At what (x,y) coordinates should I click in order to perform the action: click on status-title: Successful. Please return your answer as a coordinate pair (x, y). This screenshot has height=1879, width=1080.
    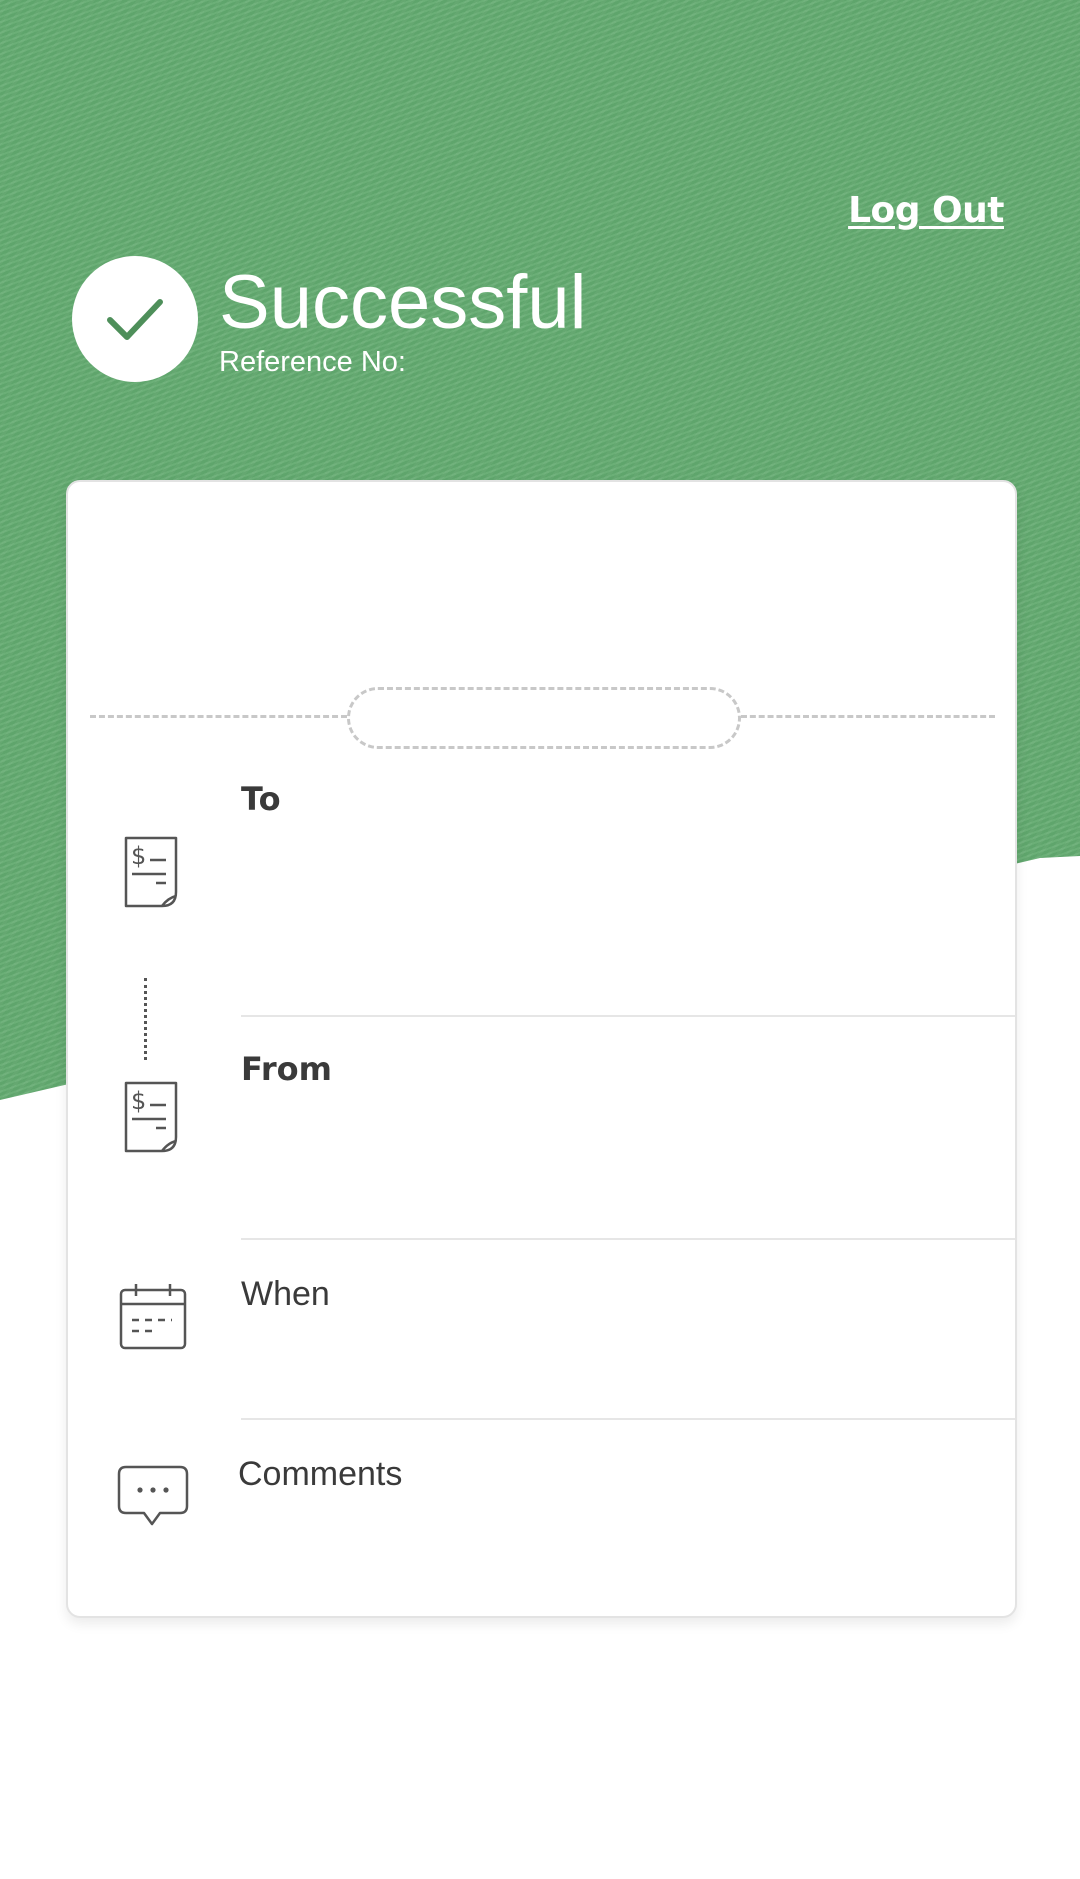
    Looking at the image, I should click on (403, 302).